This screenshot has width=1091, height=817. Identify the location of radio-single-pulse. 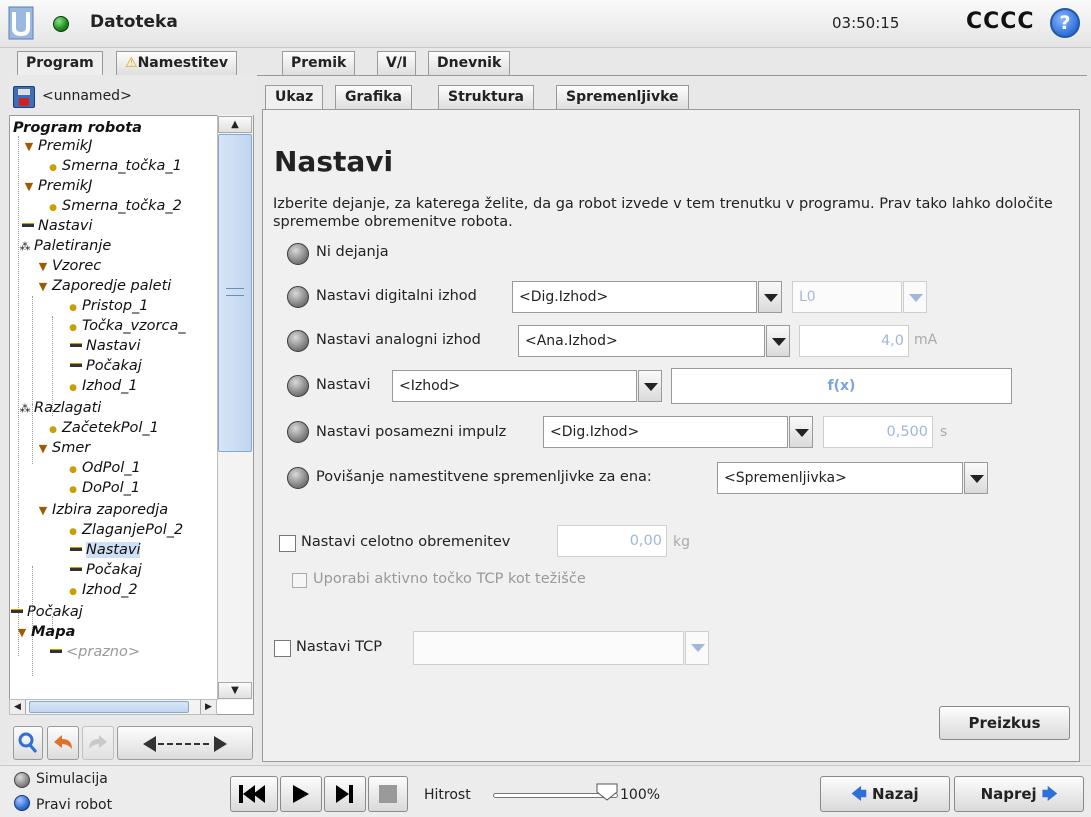
(298, 432).